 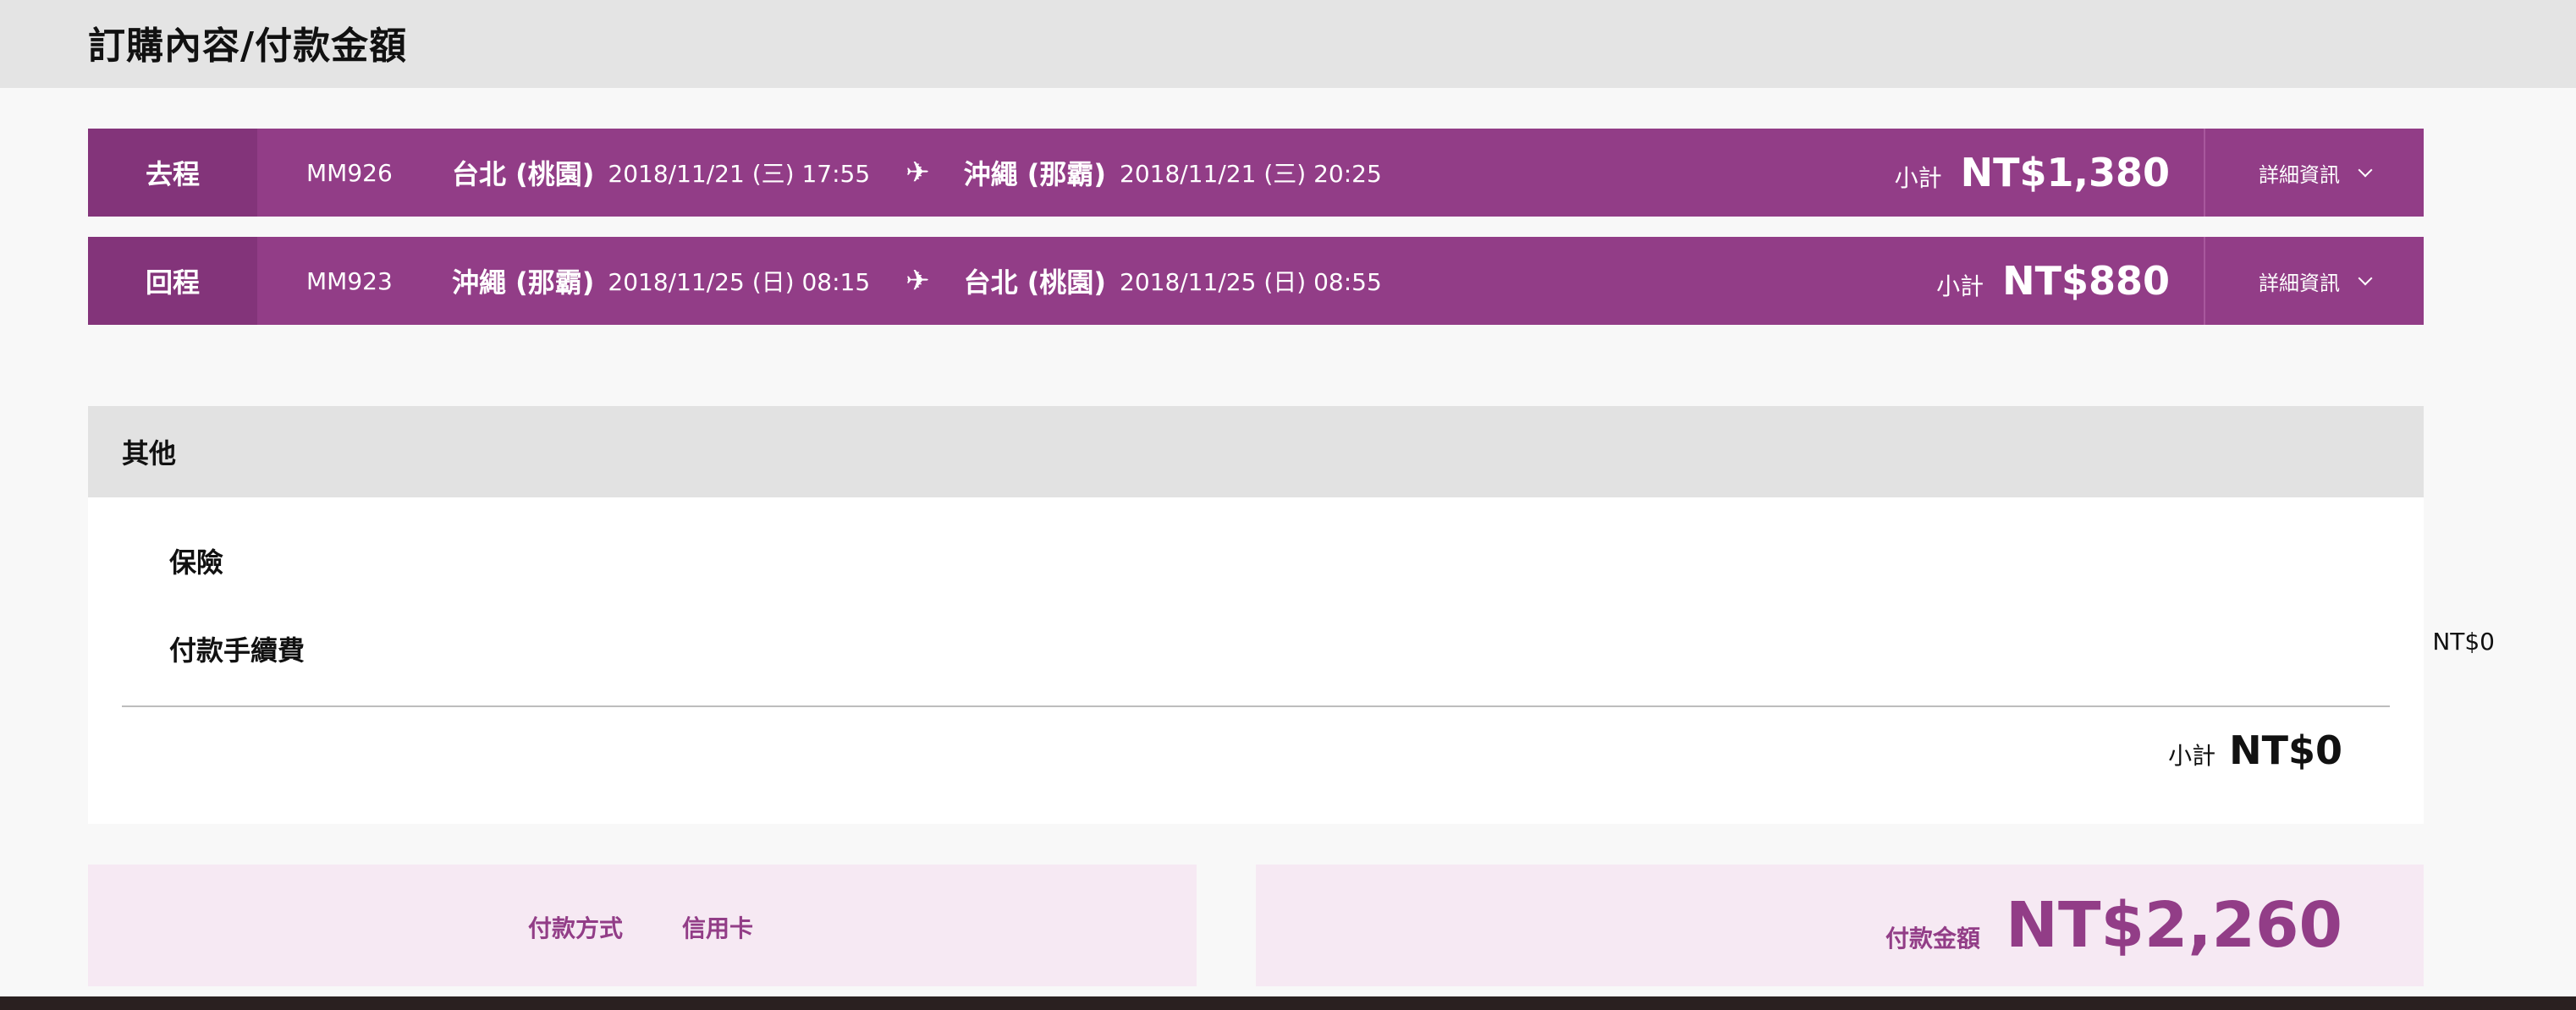 What do you see at coordinates (349, 172) in the screenshot?
I see `flight-number: MM926` at bounding box center [349, 172].